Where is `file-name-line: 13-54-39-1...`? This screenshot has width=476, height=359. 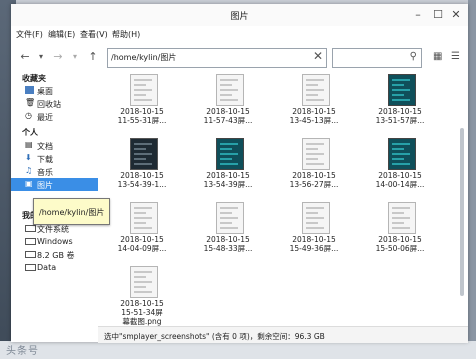
file-name-line: 13-54-39-1... is located at coordinates (142, 184).